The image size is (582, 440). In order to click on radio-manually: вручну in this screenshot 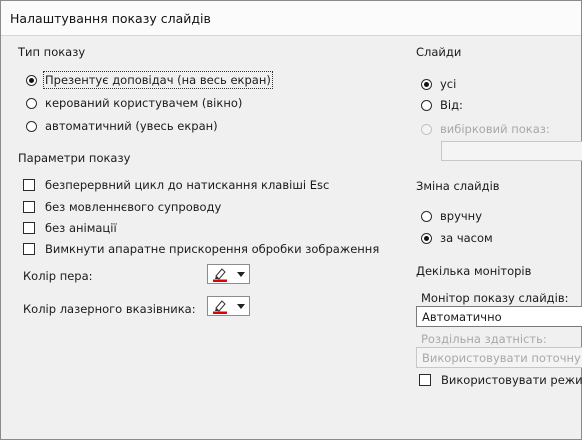, I will do `click(451, 216)`.